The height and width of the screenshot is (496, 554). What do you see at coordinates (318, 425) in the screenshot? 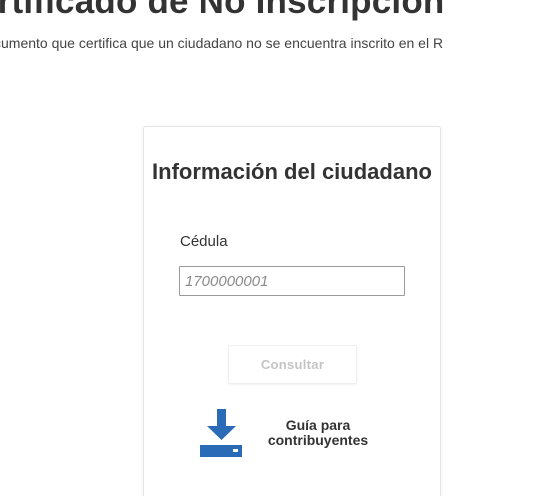
I see `guide-label-line1: Guía para` at bounding box center [318, 425].